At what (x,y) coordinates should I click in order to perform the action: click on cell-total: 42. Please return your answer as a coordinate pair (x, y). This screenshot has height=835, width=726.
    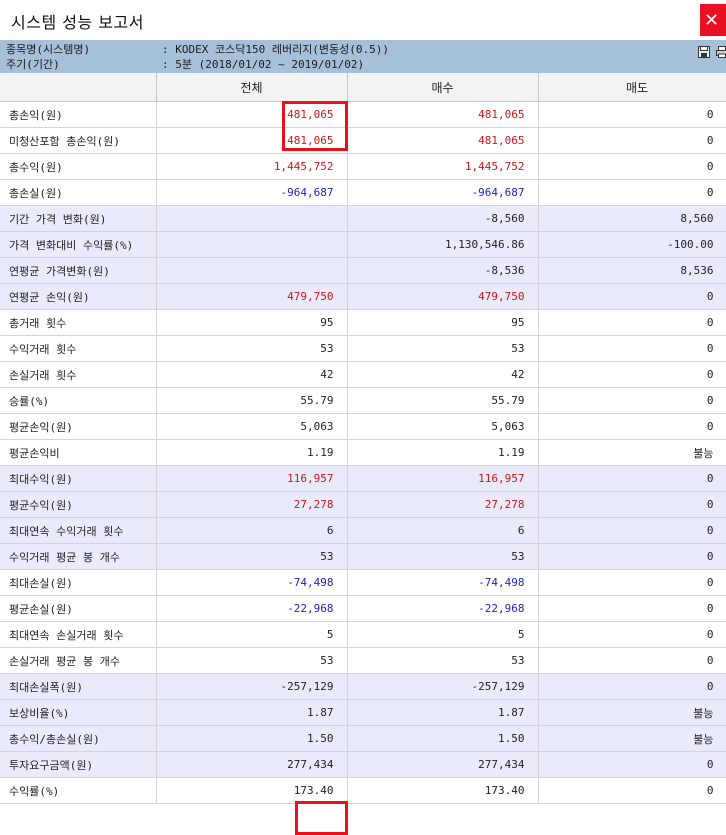
    Looking at the image, I should click on (251, 375).